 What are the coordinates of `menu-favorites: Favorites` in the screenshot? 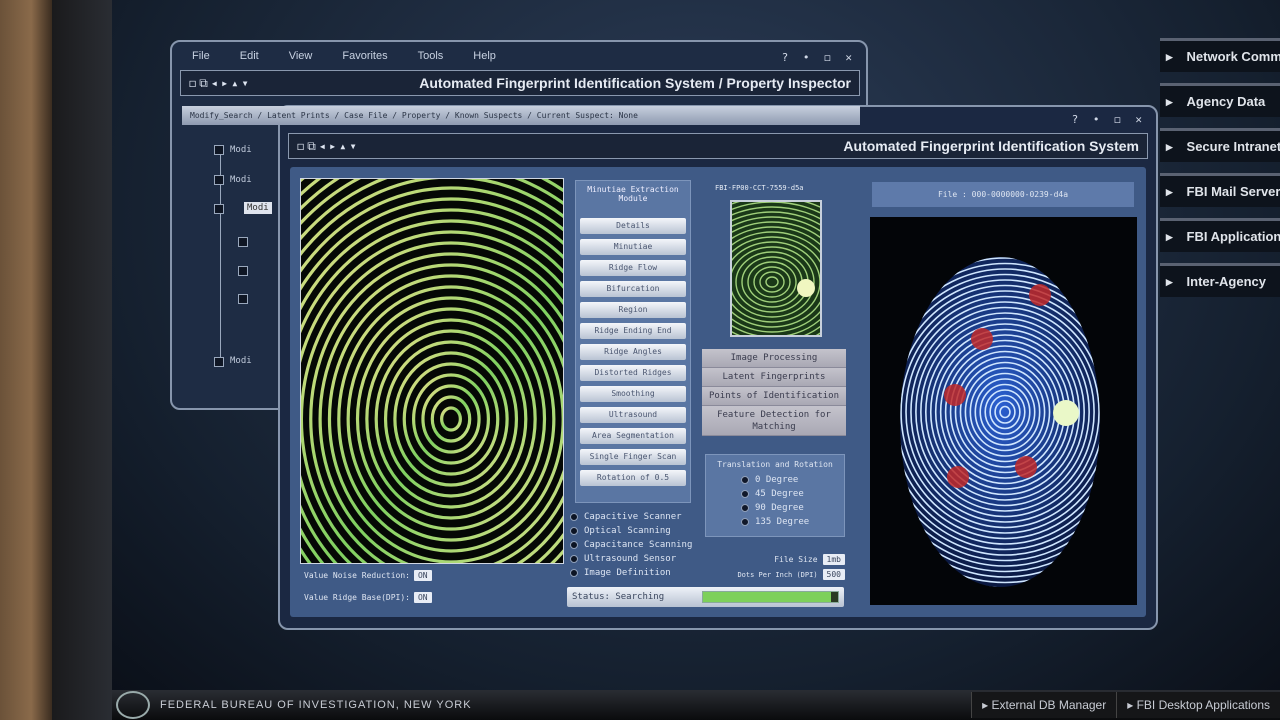 It's located at (364, 56).